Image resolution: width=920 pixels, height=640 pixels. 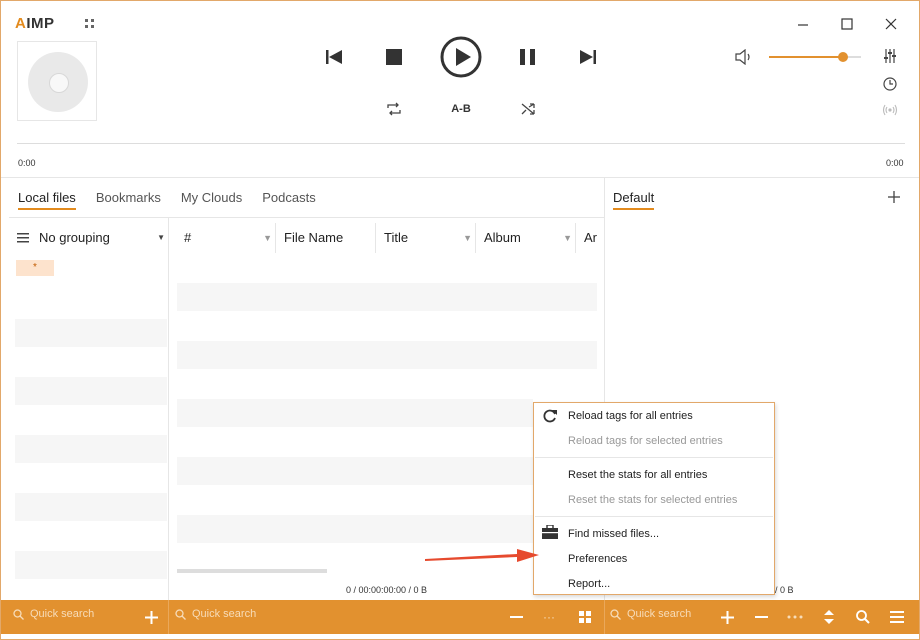 What do you see at coordinates (654, 457) in the screenshot?
I see `menu-separator` at bounding box center [654, 457].